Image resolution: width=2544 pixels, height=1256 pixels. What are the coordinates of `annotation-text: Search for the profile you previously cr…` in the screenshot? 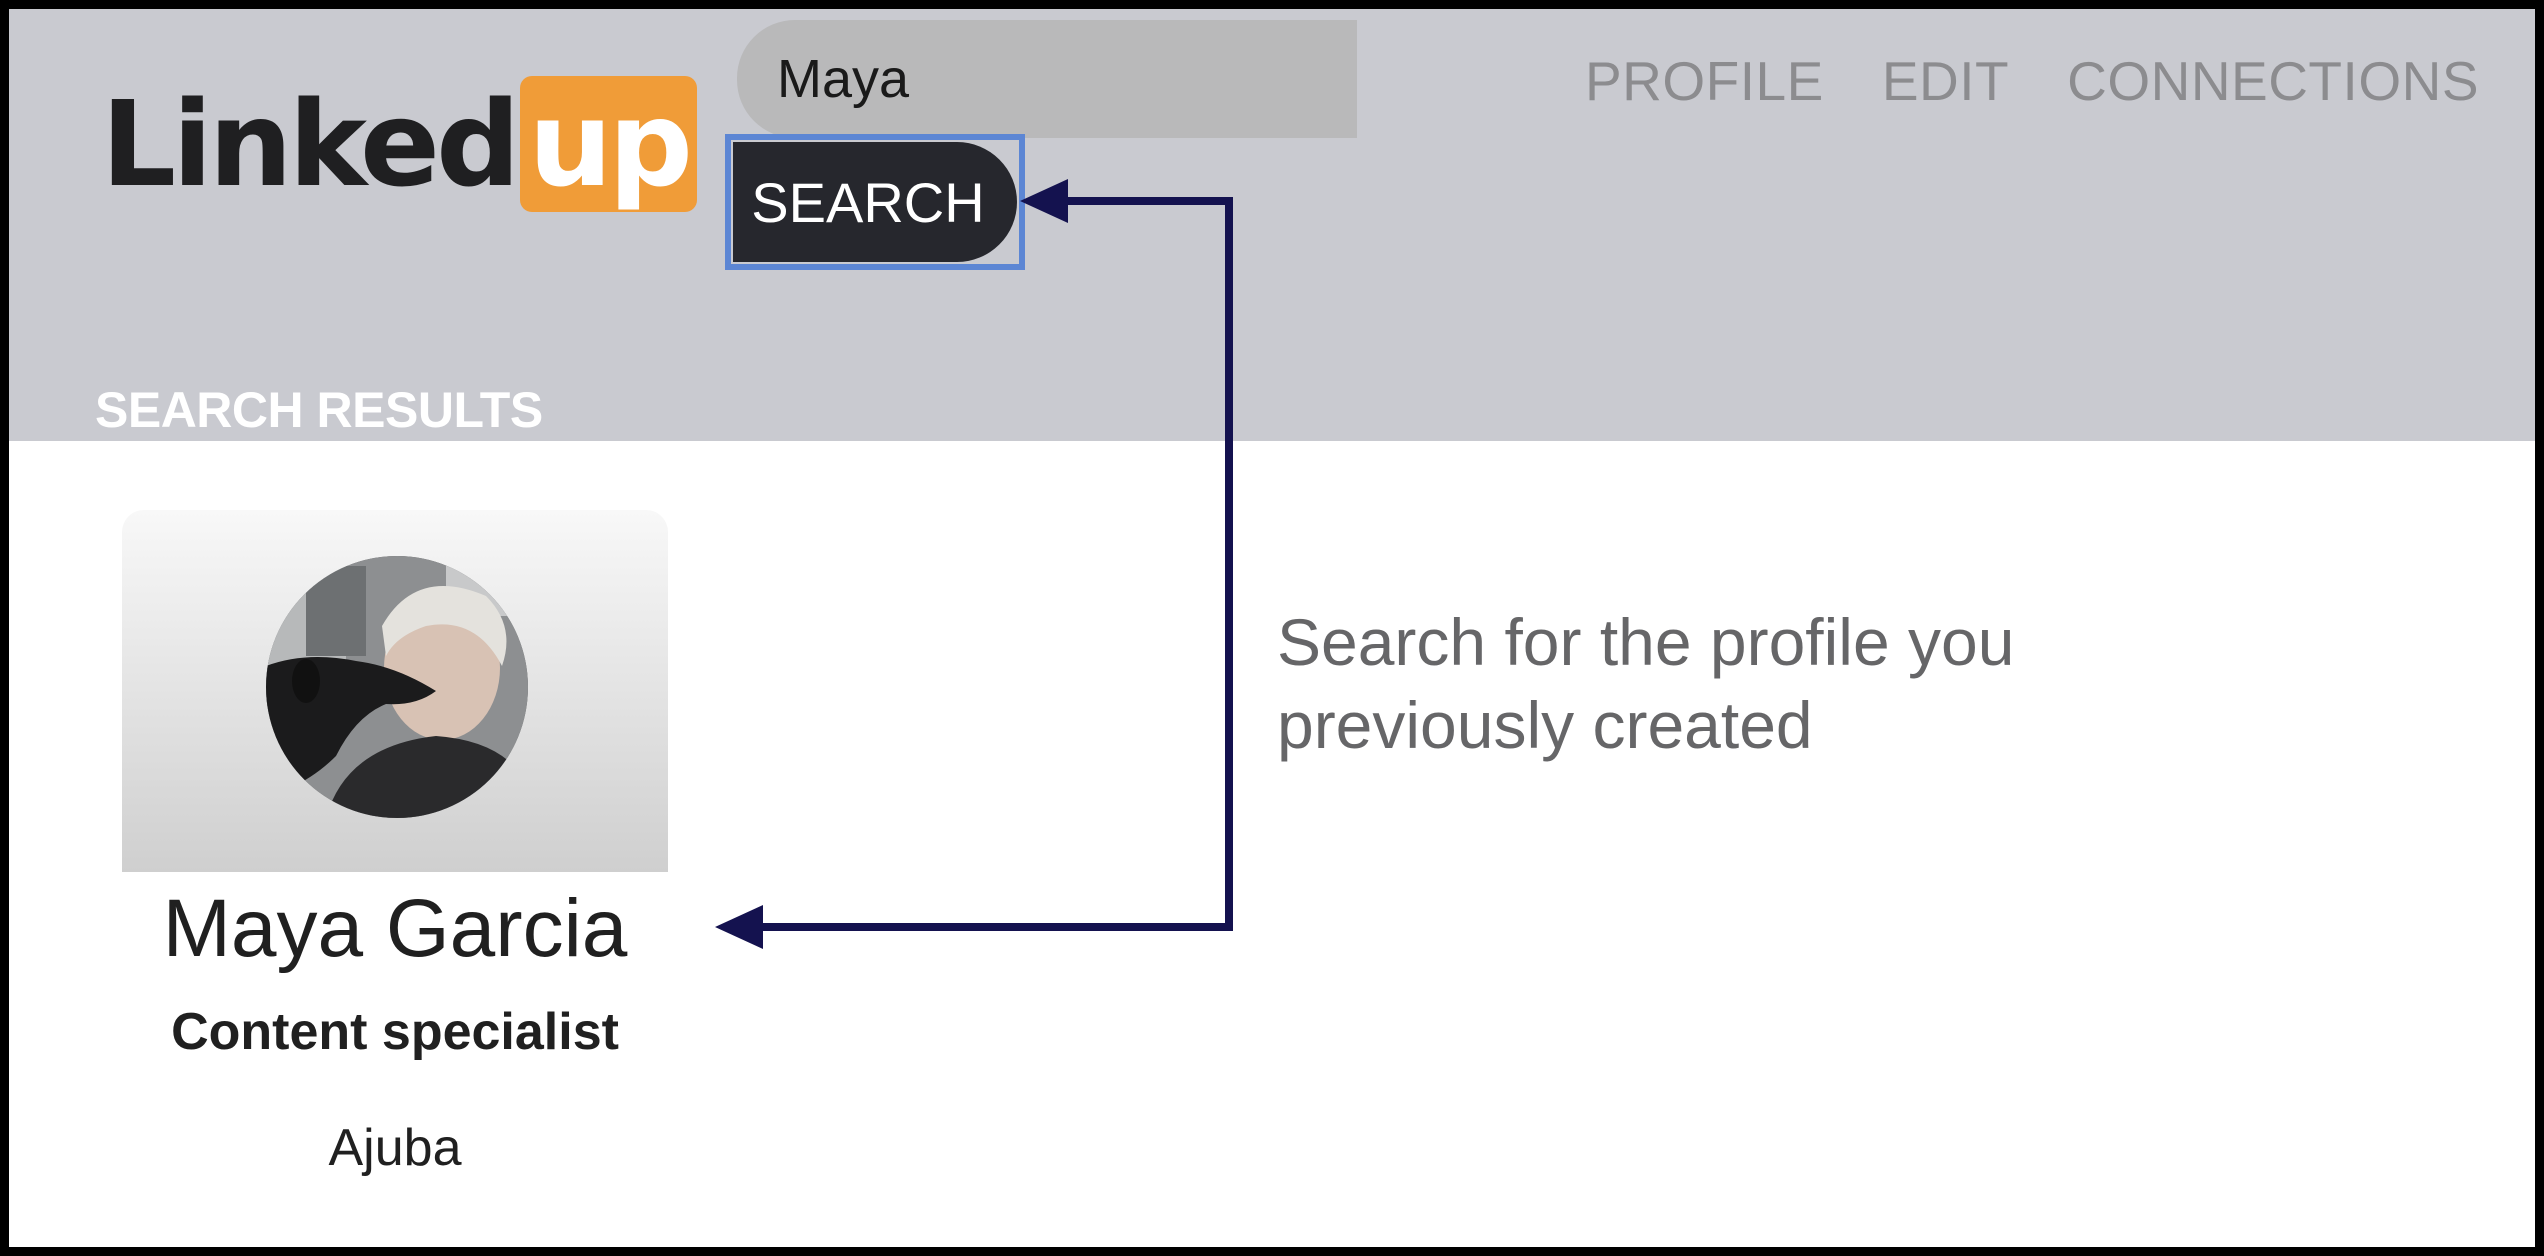 It's located at (1646, 683).